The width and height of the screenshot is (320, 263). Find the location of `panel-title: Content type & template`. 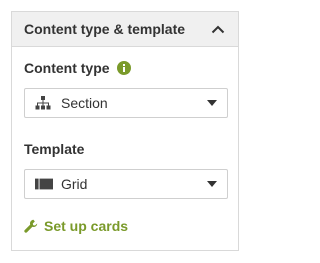

panel-title: Content type & template is located at coordinates (105, 29).